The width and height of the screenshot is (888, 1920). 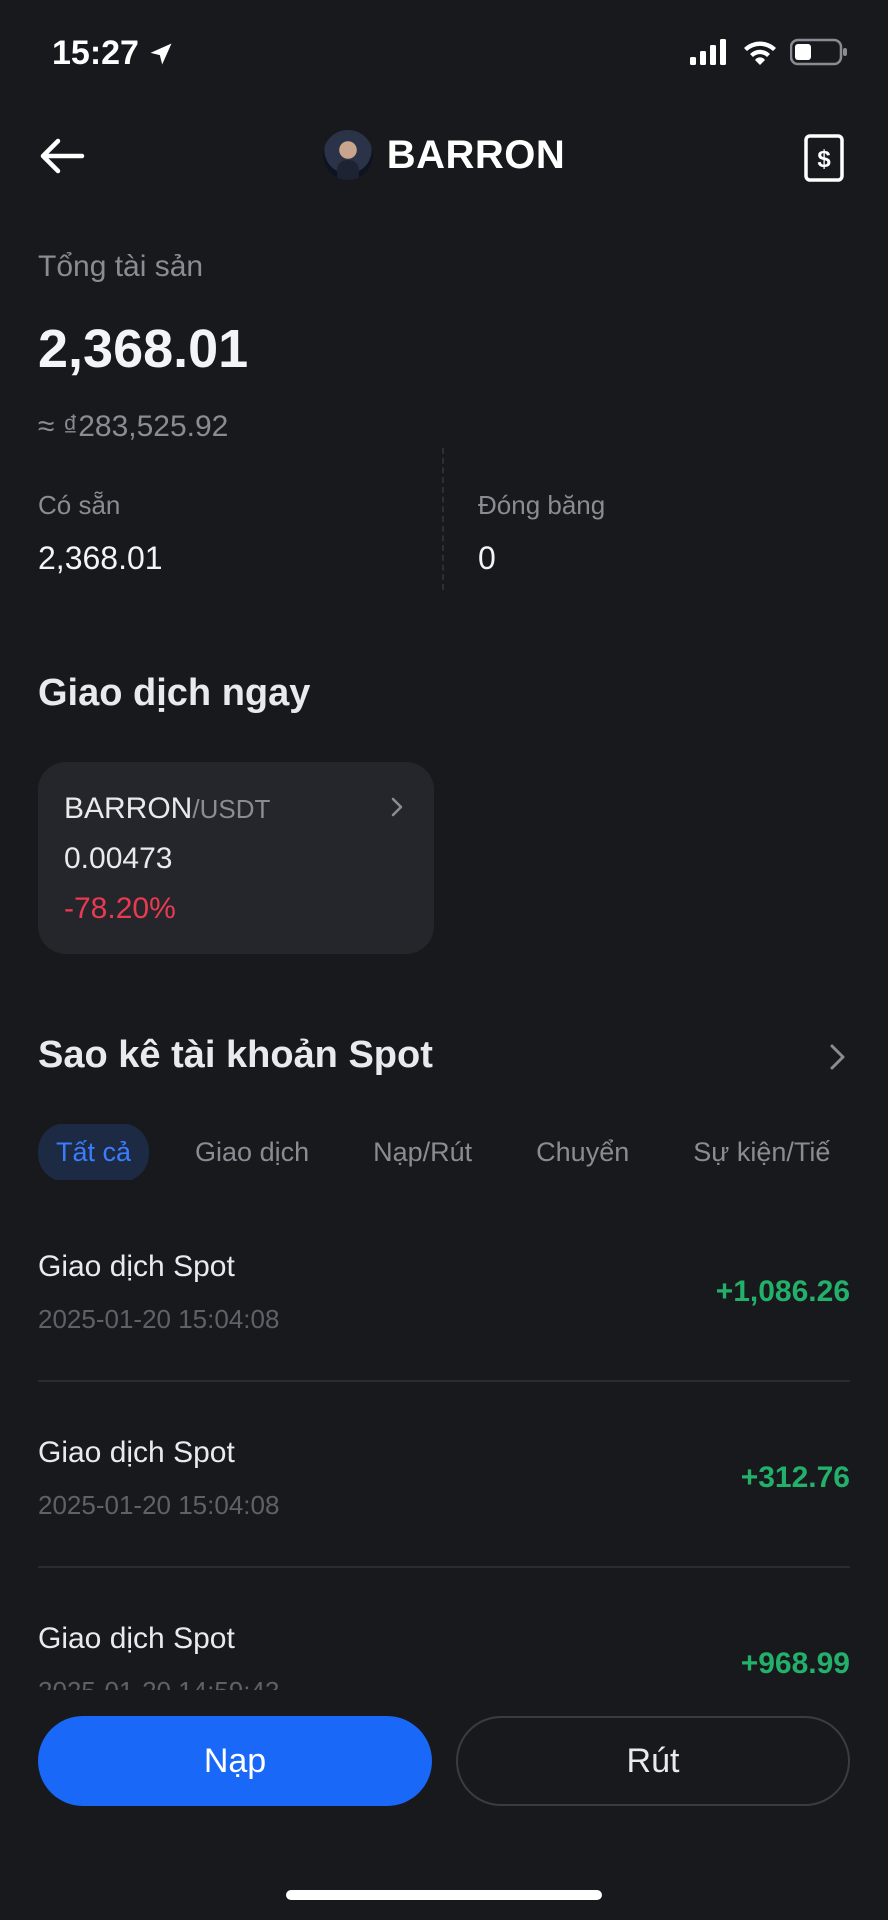 I want to click on home-indicator, so click(x=444, y=1895).